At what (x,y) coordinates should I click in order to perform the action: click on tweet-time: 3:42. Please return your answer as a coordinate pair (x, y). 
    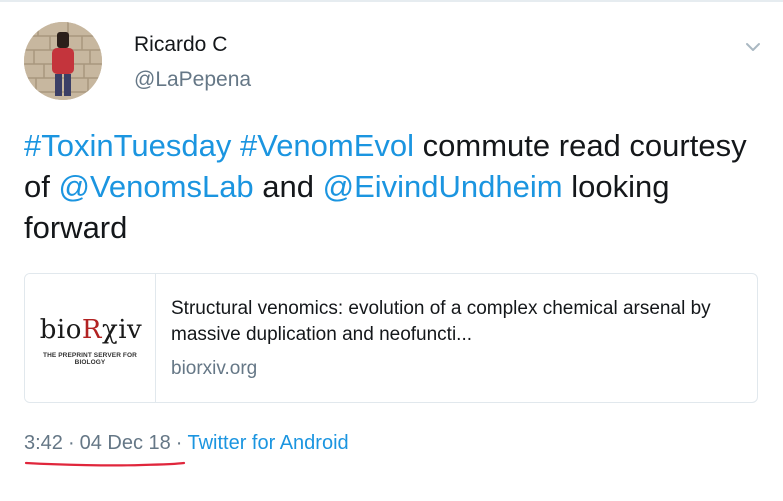
    Looking at the image, I should click on (43, 443).